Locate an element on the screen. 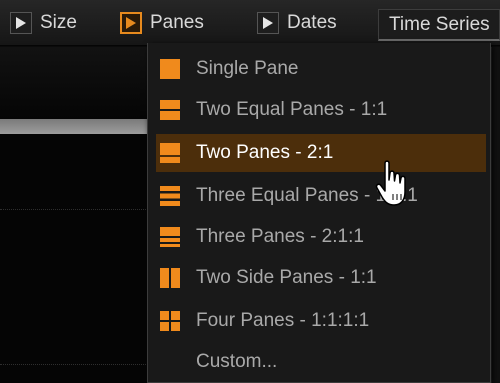  menu-item-two-equal-panes: Two Equal Panes - 1:1 is located at coordinates (321, 110).